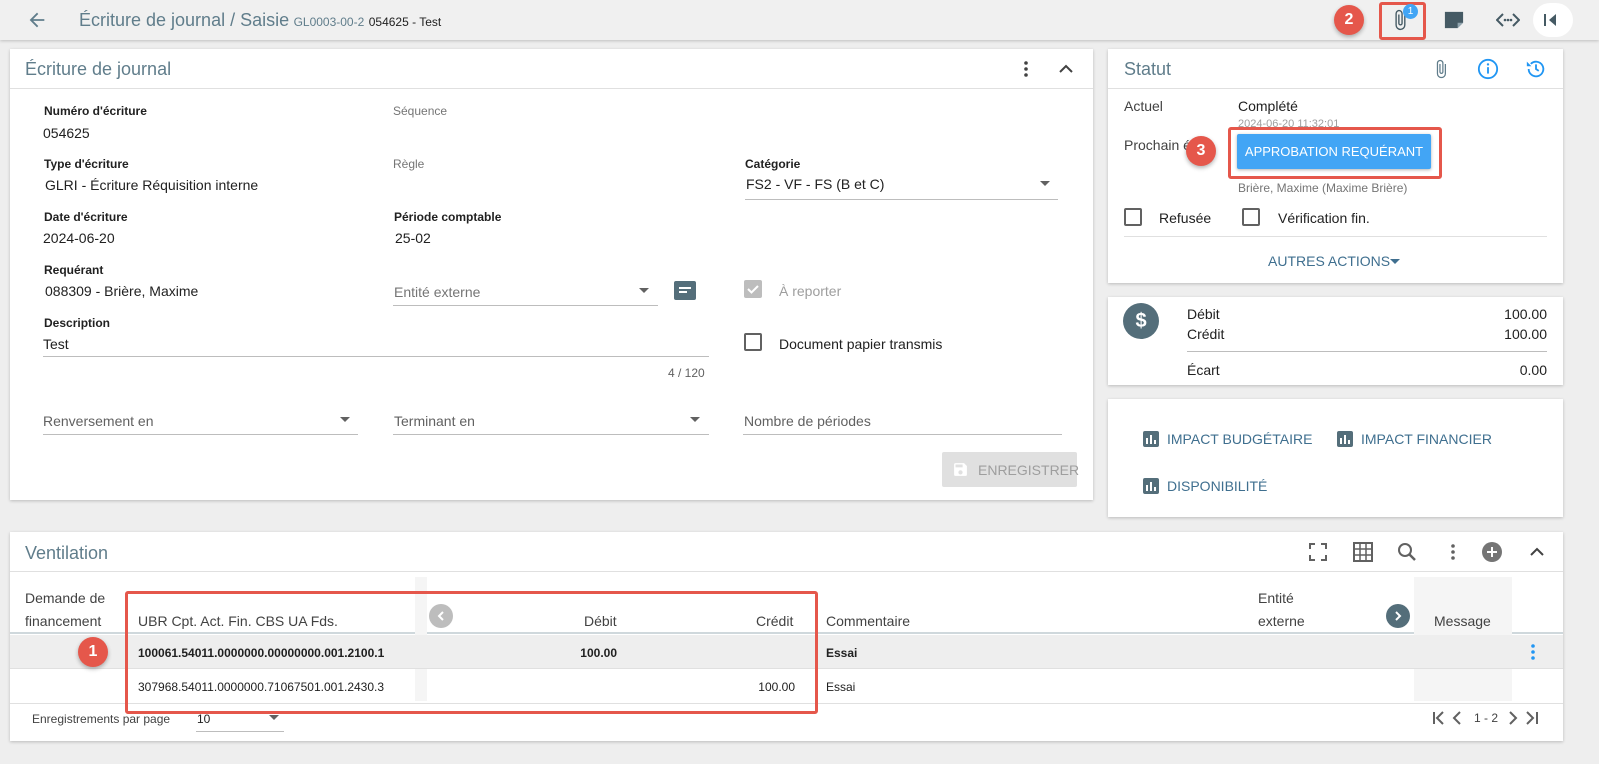 This screenshot has width=1599, height=764. What do you see at coordinates (1206, 334) in the screenshot?
I see `credit-label: Crédit` at bounding box center [1206, 334].